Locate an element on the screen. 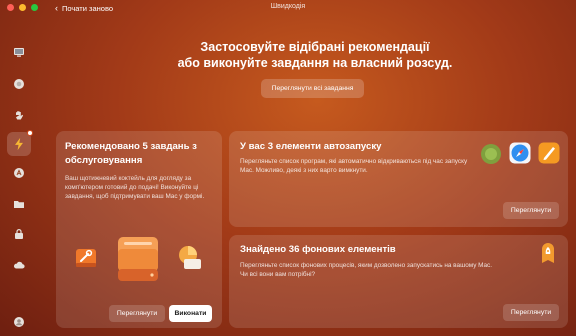 Image resolution: width=576 pixels, height=336 pixels. monitor-icon is located at coordinates (19, 52).